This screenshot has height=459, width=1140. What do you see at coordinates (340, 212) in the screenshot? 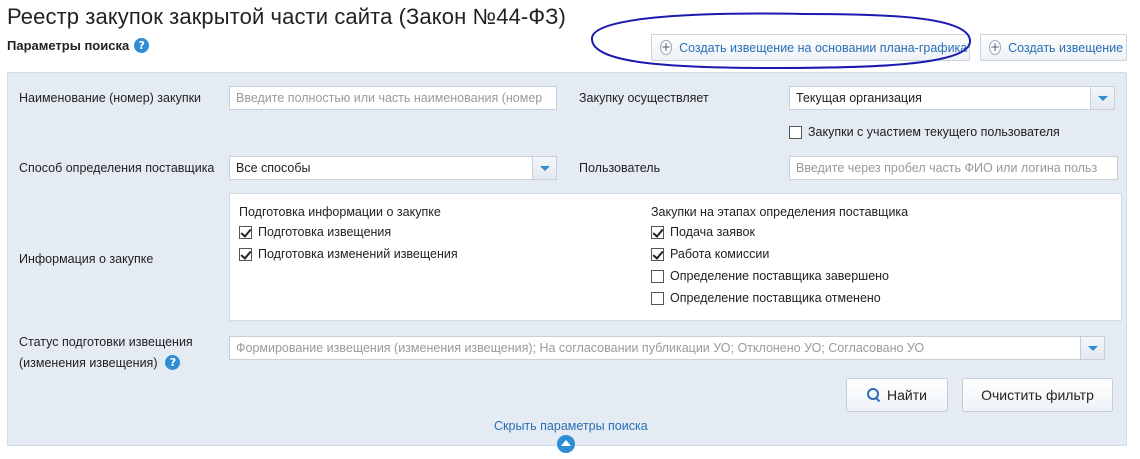
I see `left-group-title: Подготовка информации о закупке` at bounding box center [340, 212].